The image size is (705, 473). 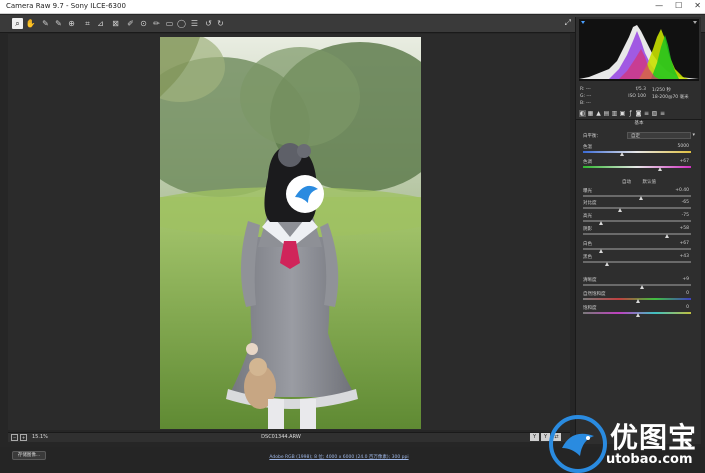 I want to click on transform-tool-icon: ⊠, so click(x=115, y=23).